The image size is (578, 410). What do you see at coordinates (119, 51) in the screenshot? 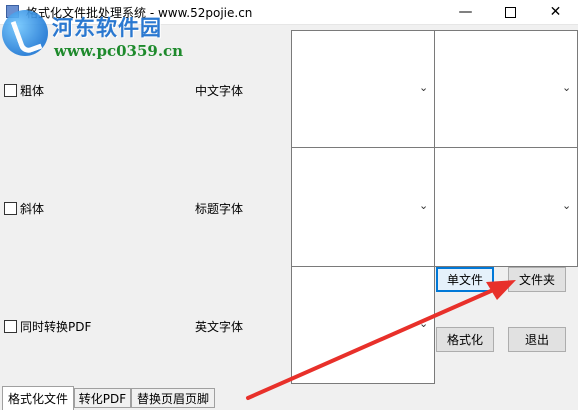
I see `watermark-url: www.pc0359.cn` at bounding box center [119, 51].